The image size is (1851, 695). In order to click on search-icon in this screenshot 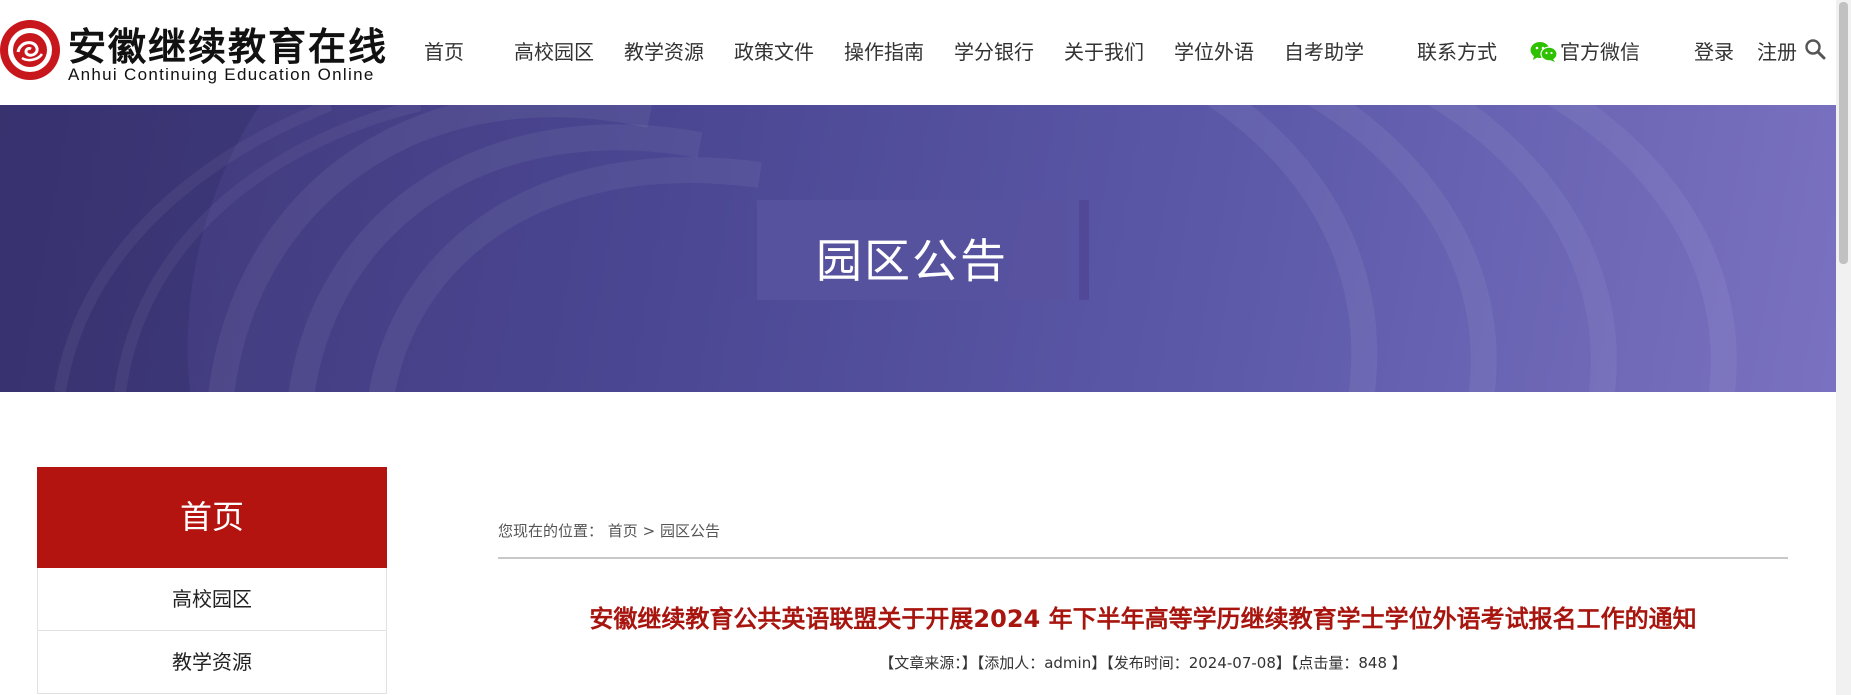, I will do `click(1815, 49)`.